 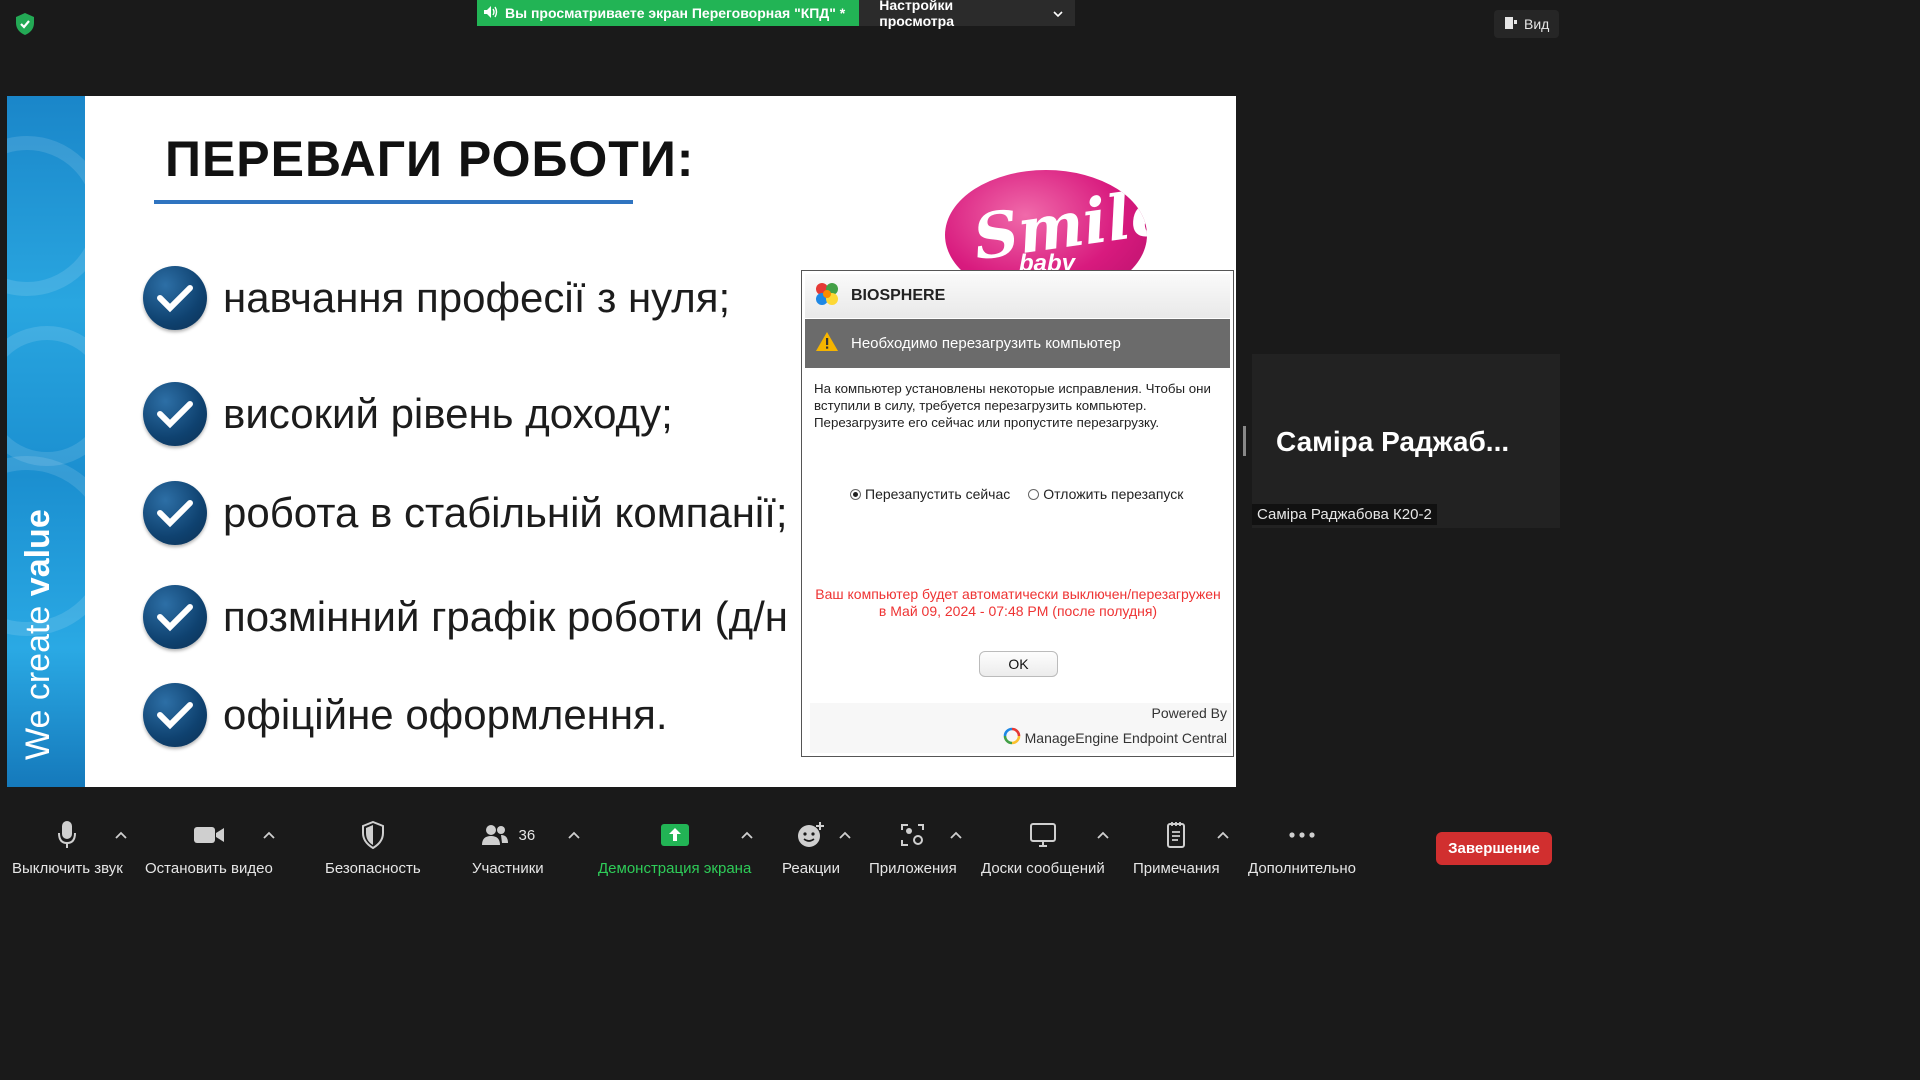 I want to click on layout-icon, so click(x=1511, y=24).